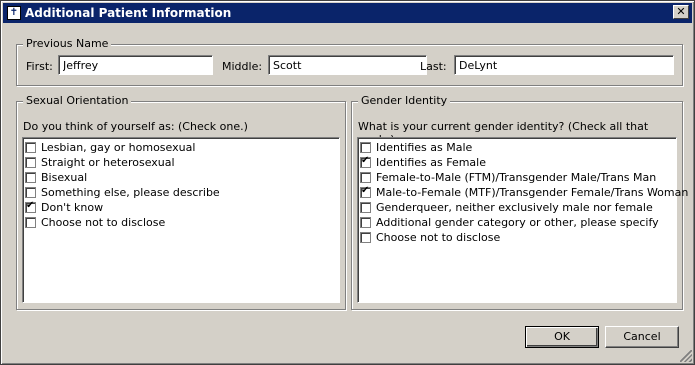 The width and height of the screenshot is (695, 365). What do you see at coordinates (431, 162) in the screenshot?
I see `gender-identity-option-label: Identifies as Female` at bounding box center [431, 162].